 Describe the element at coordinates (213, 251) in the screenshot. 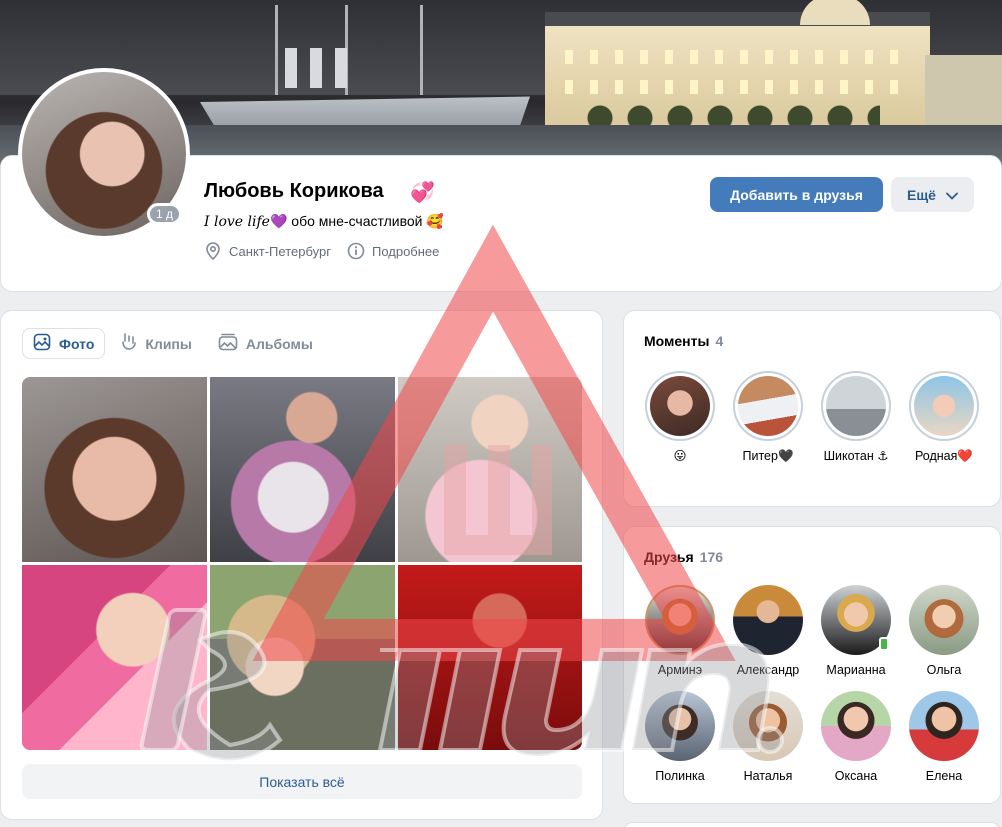

I see `location-pin-icon` at that location.